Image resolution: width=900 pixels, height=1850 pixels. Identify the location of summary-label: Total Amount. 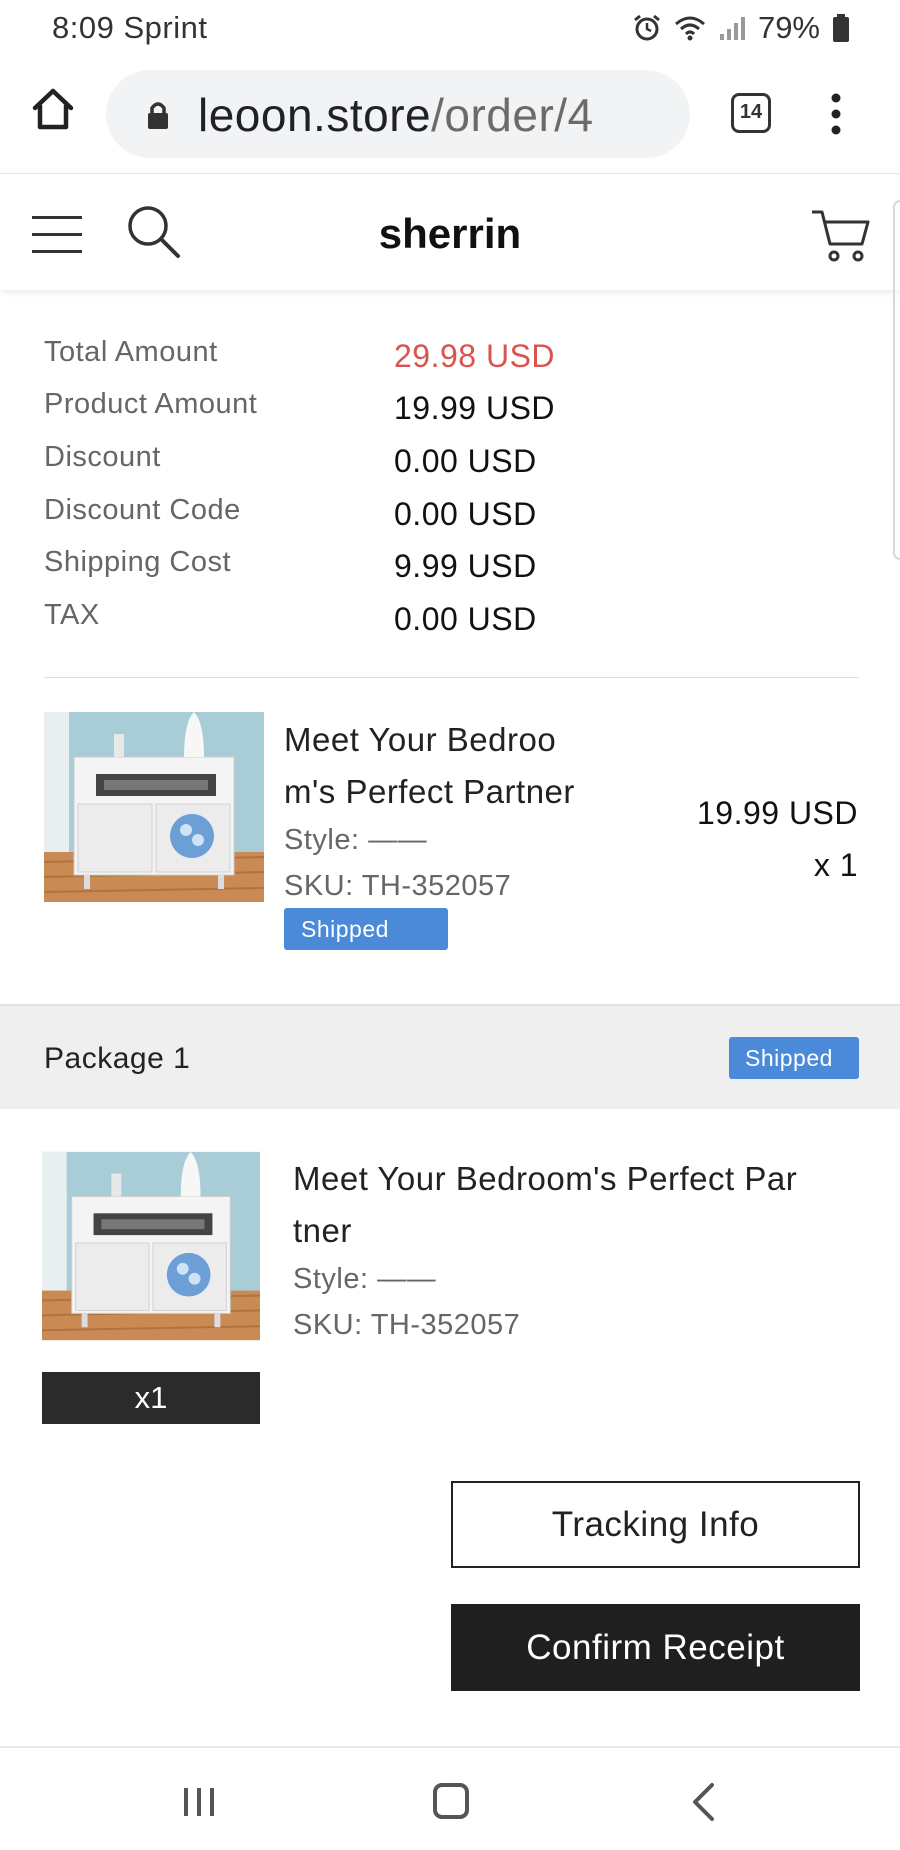
(131, 352).